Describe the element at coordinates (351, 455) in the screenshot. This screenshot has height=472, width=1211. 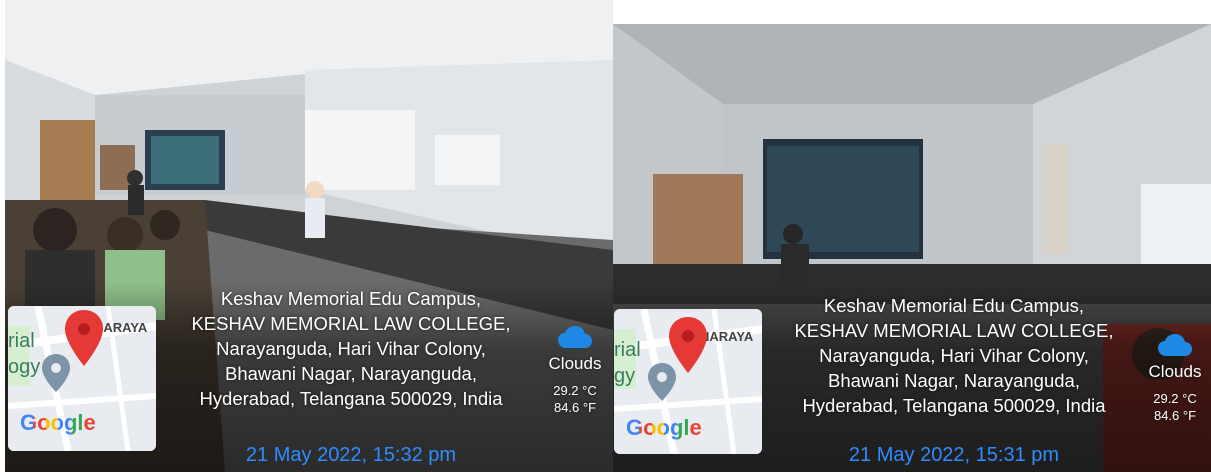
I see `timestamp: 21 May 2022, 15:32 pm` at that location.